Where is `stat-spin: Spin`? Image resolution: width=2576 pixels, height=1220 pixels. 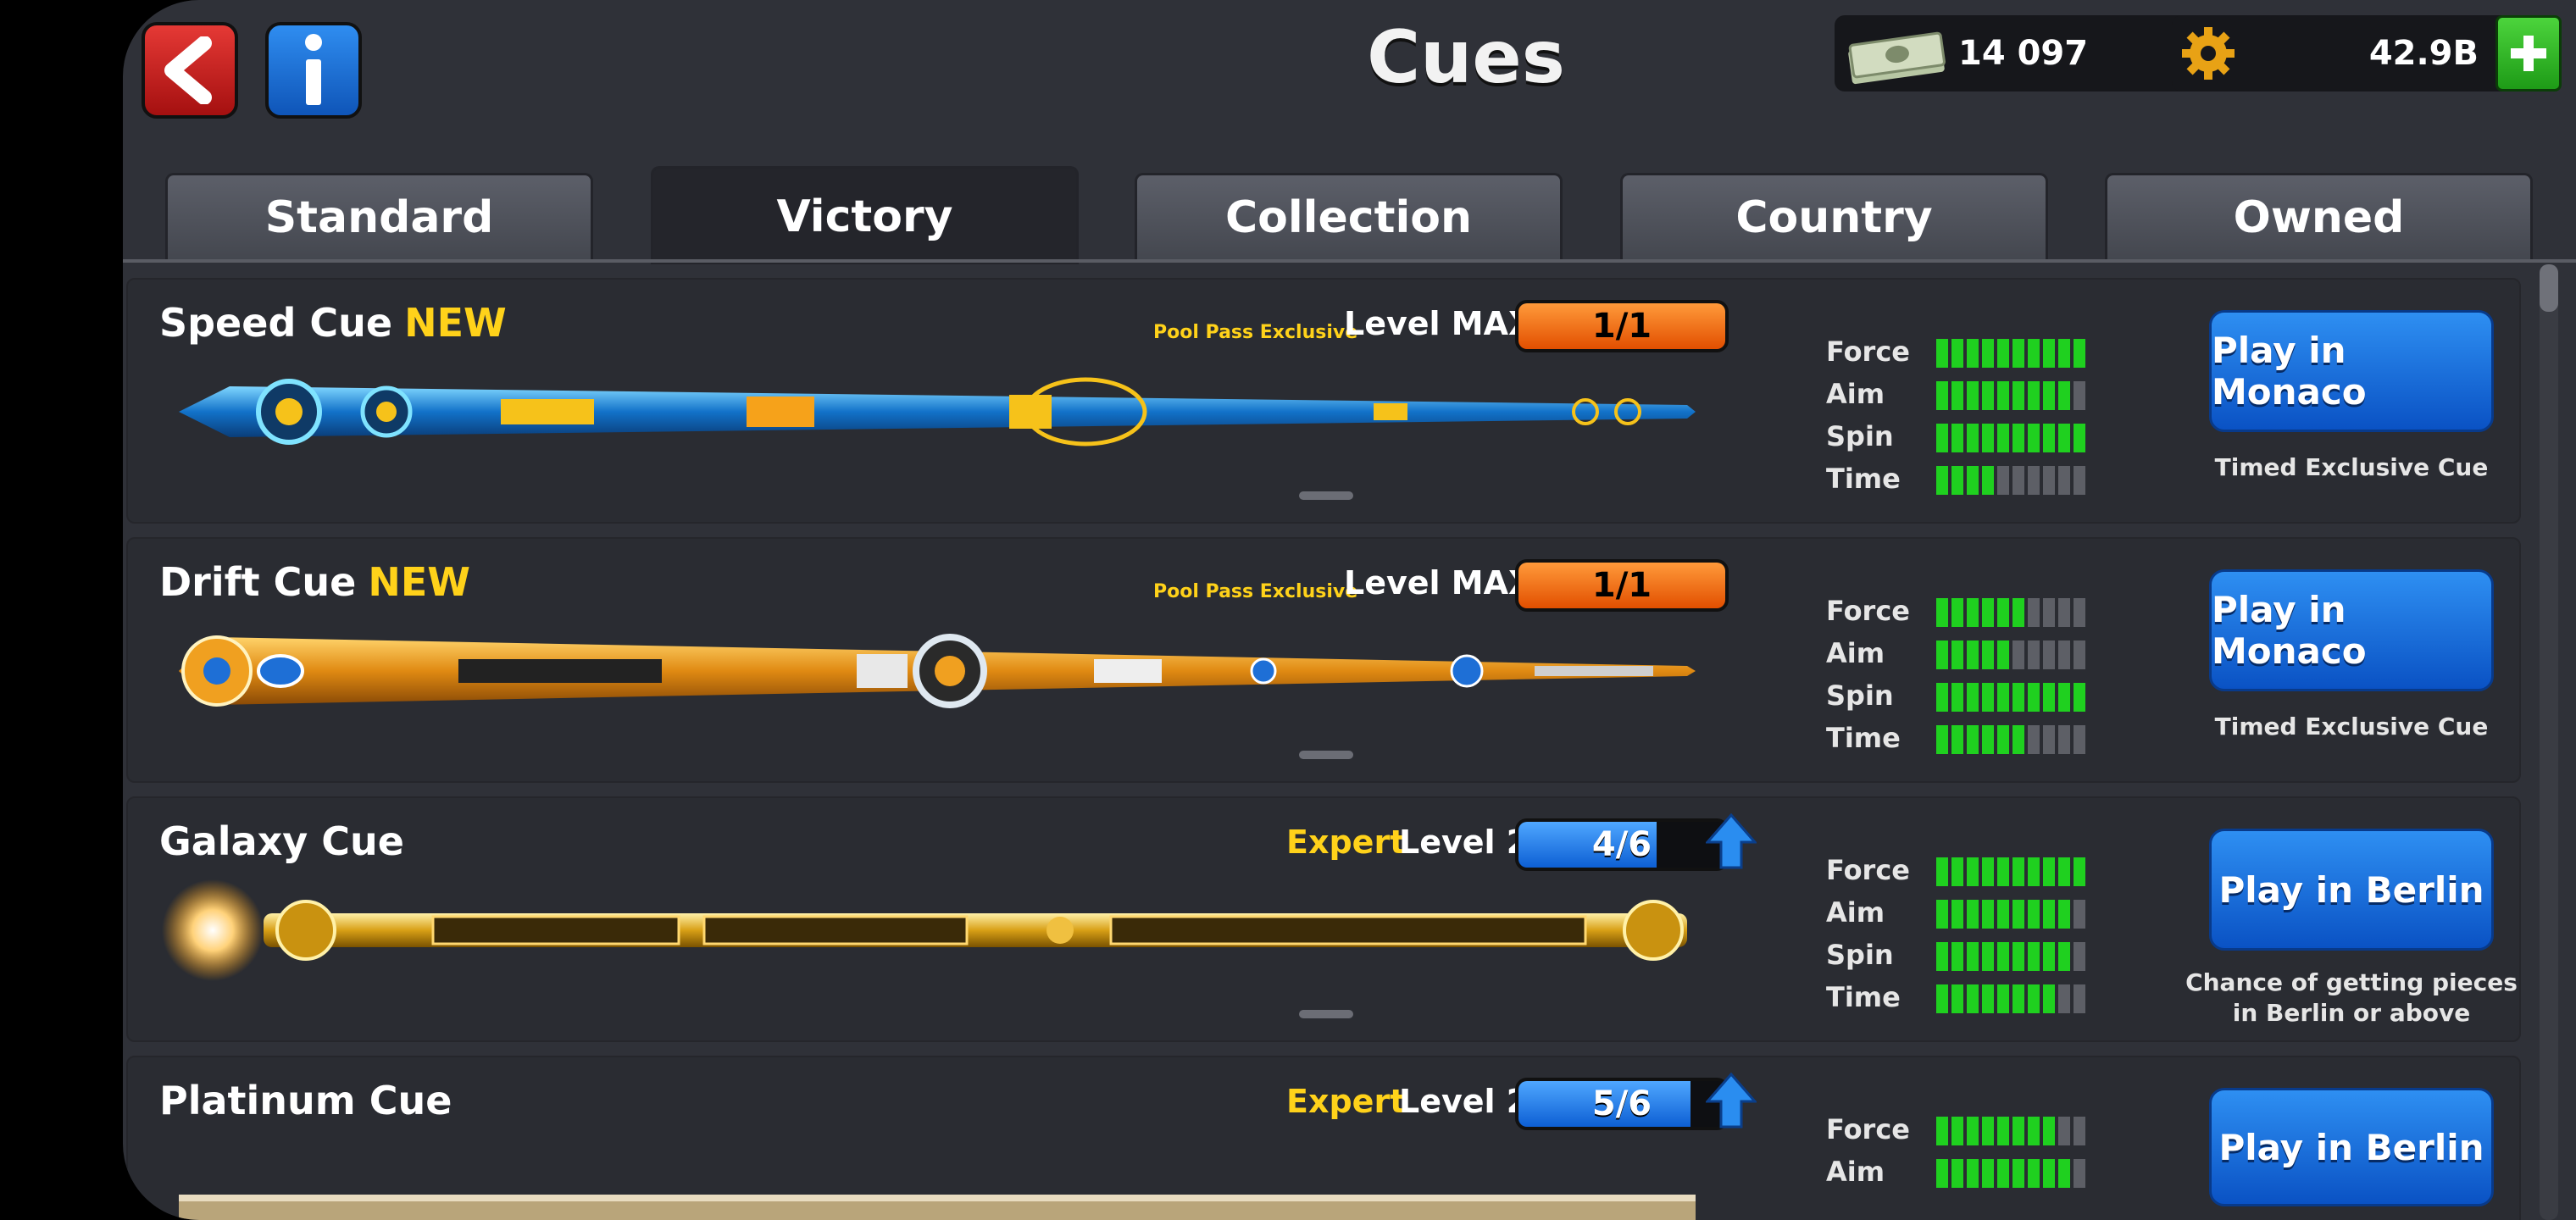
stat-spin: Spin is located at coordinates (1961, 436).